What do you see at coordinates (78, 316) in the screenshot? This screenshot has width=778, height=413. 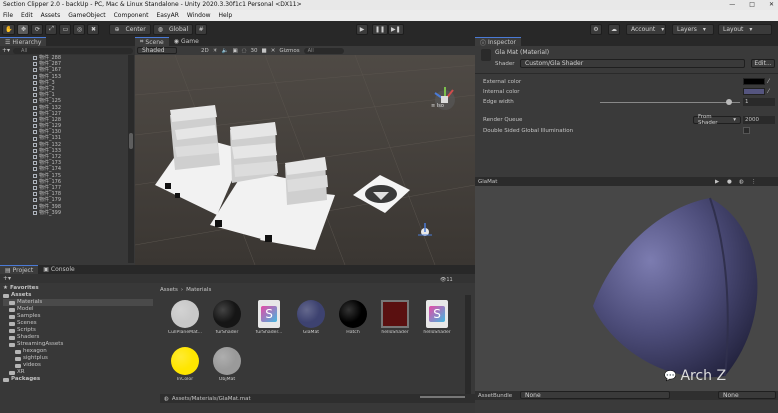 I see `project-tree-item: Samples` at bounding box center [78, 316].